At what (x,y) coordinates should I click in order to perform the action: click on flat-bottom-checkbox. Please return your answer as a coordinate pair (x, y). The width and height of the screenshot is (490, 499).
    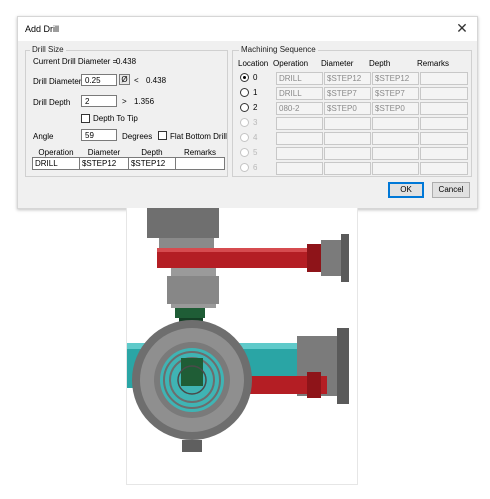
    Looking at the image, I should click on (162, 135).